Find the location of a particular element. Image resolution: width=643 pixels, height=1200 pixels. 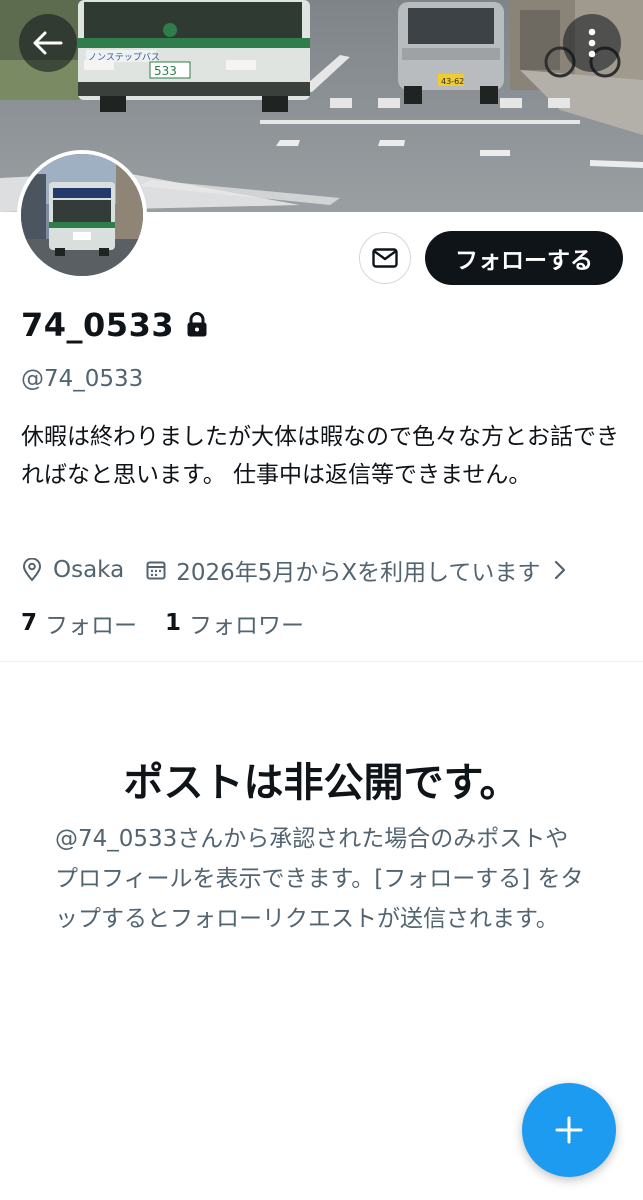

following-label: フォロー is located at coordinates (91, 626).